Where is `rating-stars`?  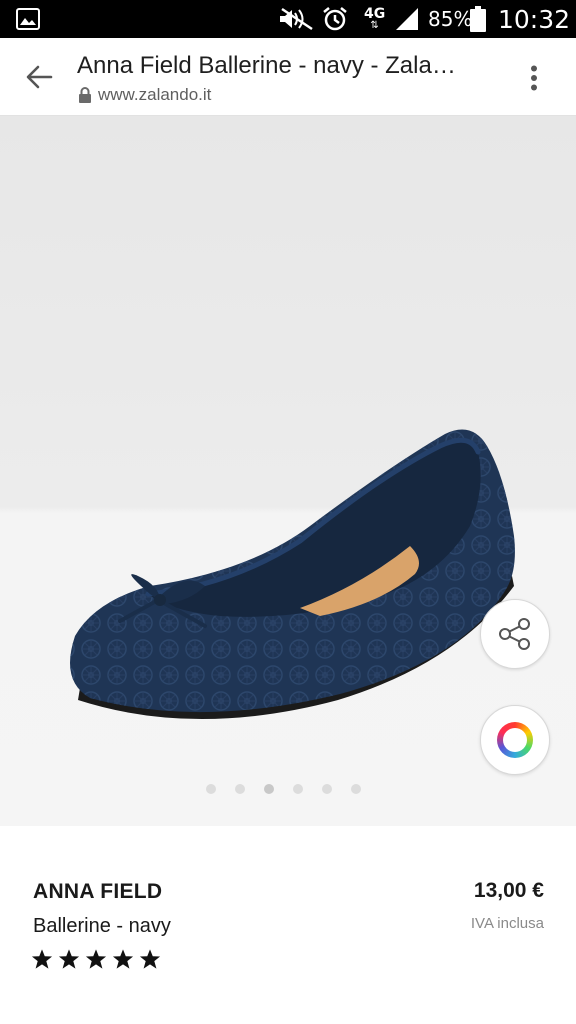 rating-stars is located at coordinates (96, 959).